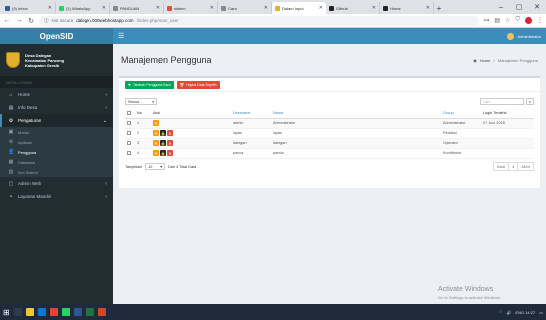  What do you see at coordinates (65, 312) in the screenshot?
I see `whatsapp-icon` at bounding box center [65, 312].